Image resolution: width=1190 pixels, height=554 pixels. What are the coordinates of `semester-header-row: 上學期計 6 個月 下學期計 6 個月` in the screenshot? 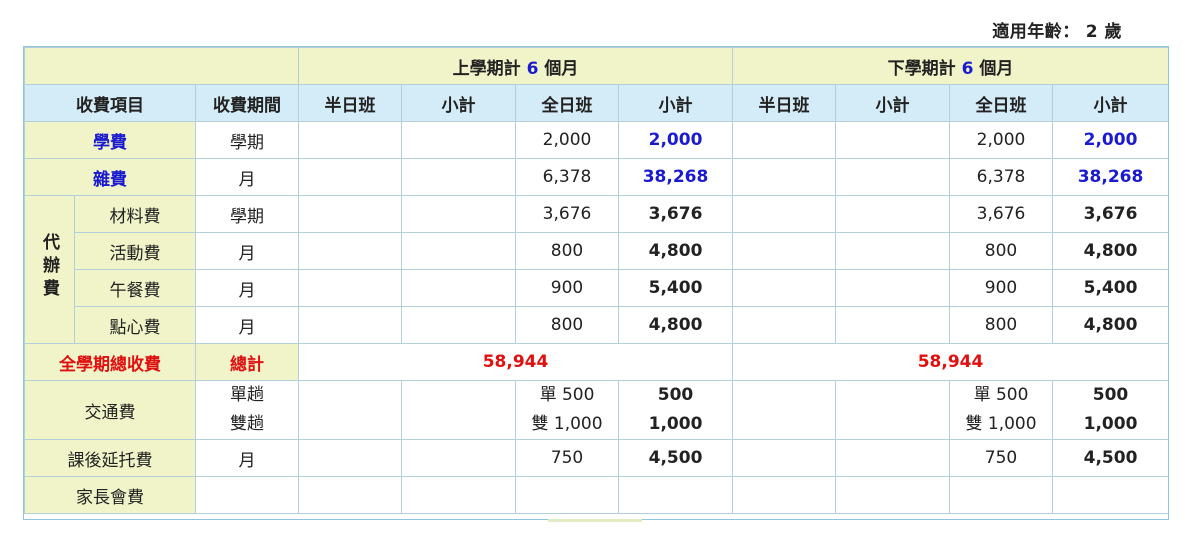 It's located at (596, 66).